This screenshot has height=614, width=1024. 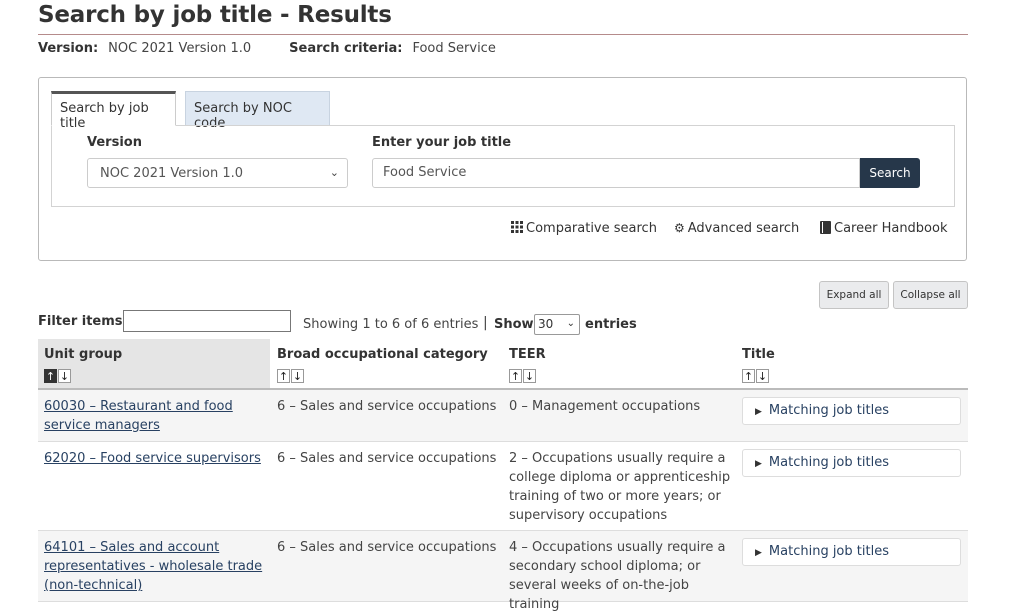 I want to click on teer-line: supervisory occupations, so click(x=588, y=515).